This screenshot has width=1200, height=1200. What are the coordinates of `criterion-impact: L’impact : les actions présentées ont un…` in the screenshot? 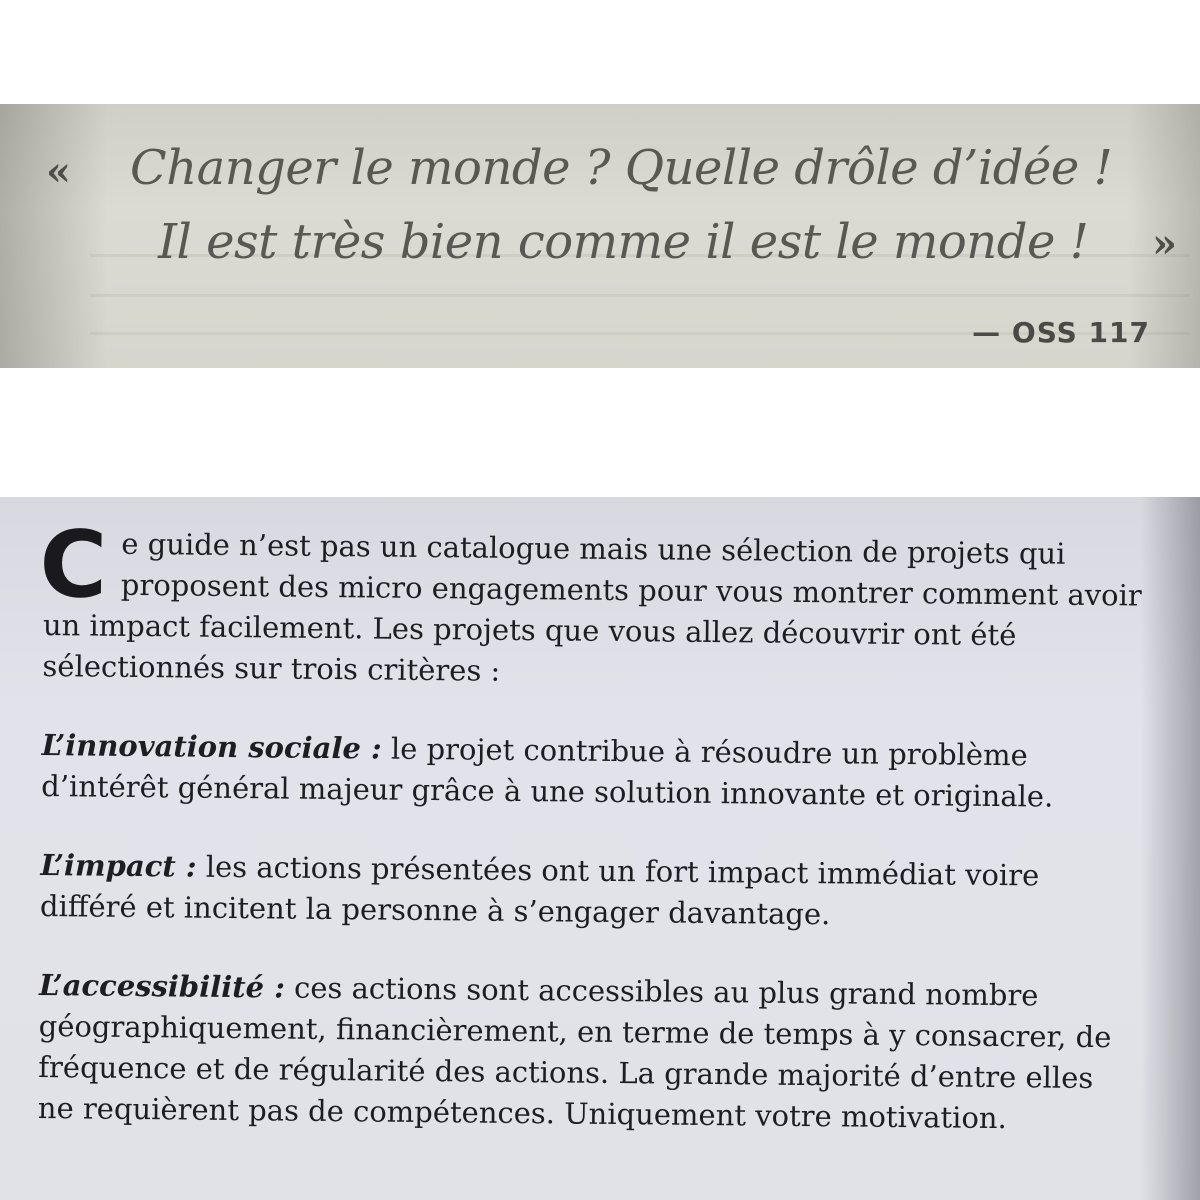 It's located at (590, 892).